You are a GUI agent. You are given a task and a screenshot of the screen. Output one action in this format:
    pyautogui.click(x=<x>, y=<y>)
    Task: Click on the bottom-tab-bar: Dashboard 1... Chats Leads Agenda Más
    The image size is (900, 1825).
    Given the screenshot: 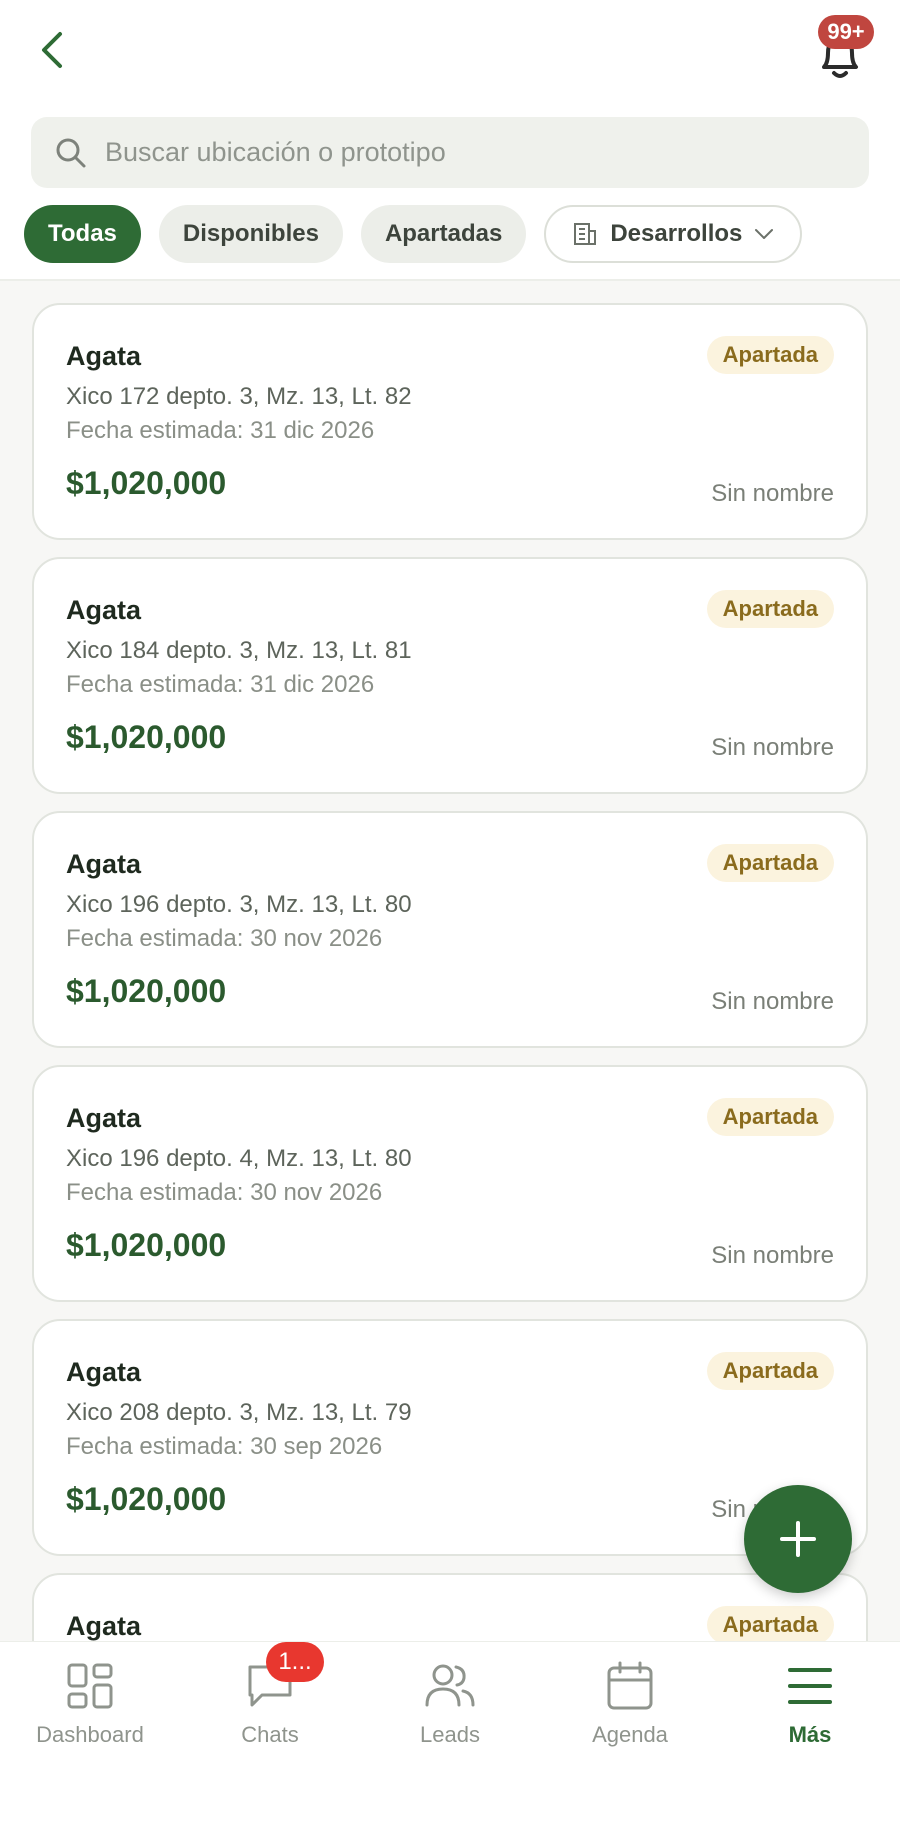 What is the action you would take?
    pyautogui.click(x=450, y=1733)
    